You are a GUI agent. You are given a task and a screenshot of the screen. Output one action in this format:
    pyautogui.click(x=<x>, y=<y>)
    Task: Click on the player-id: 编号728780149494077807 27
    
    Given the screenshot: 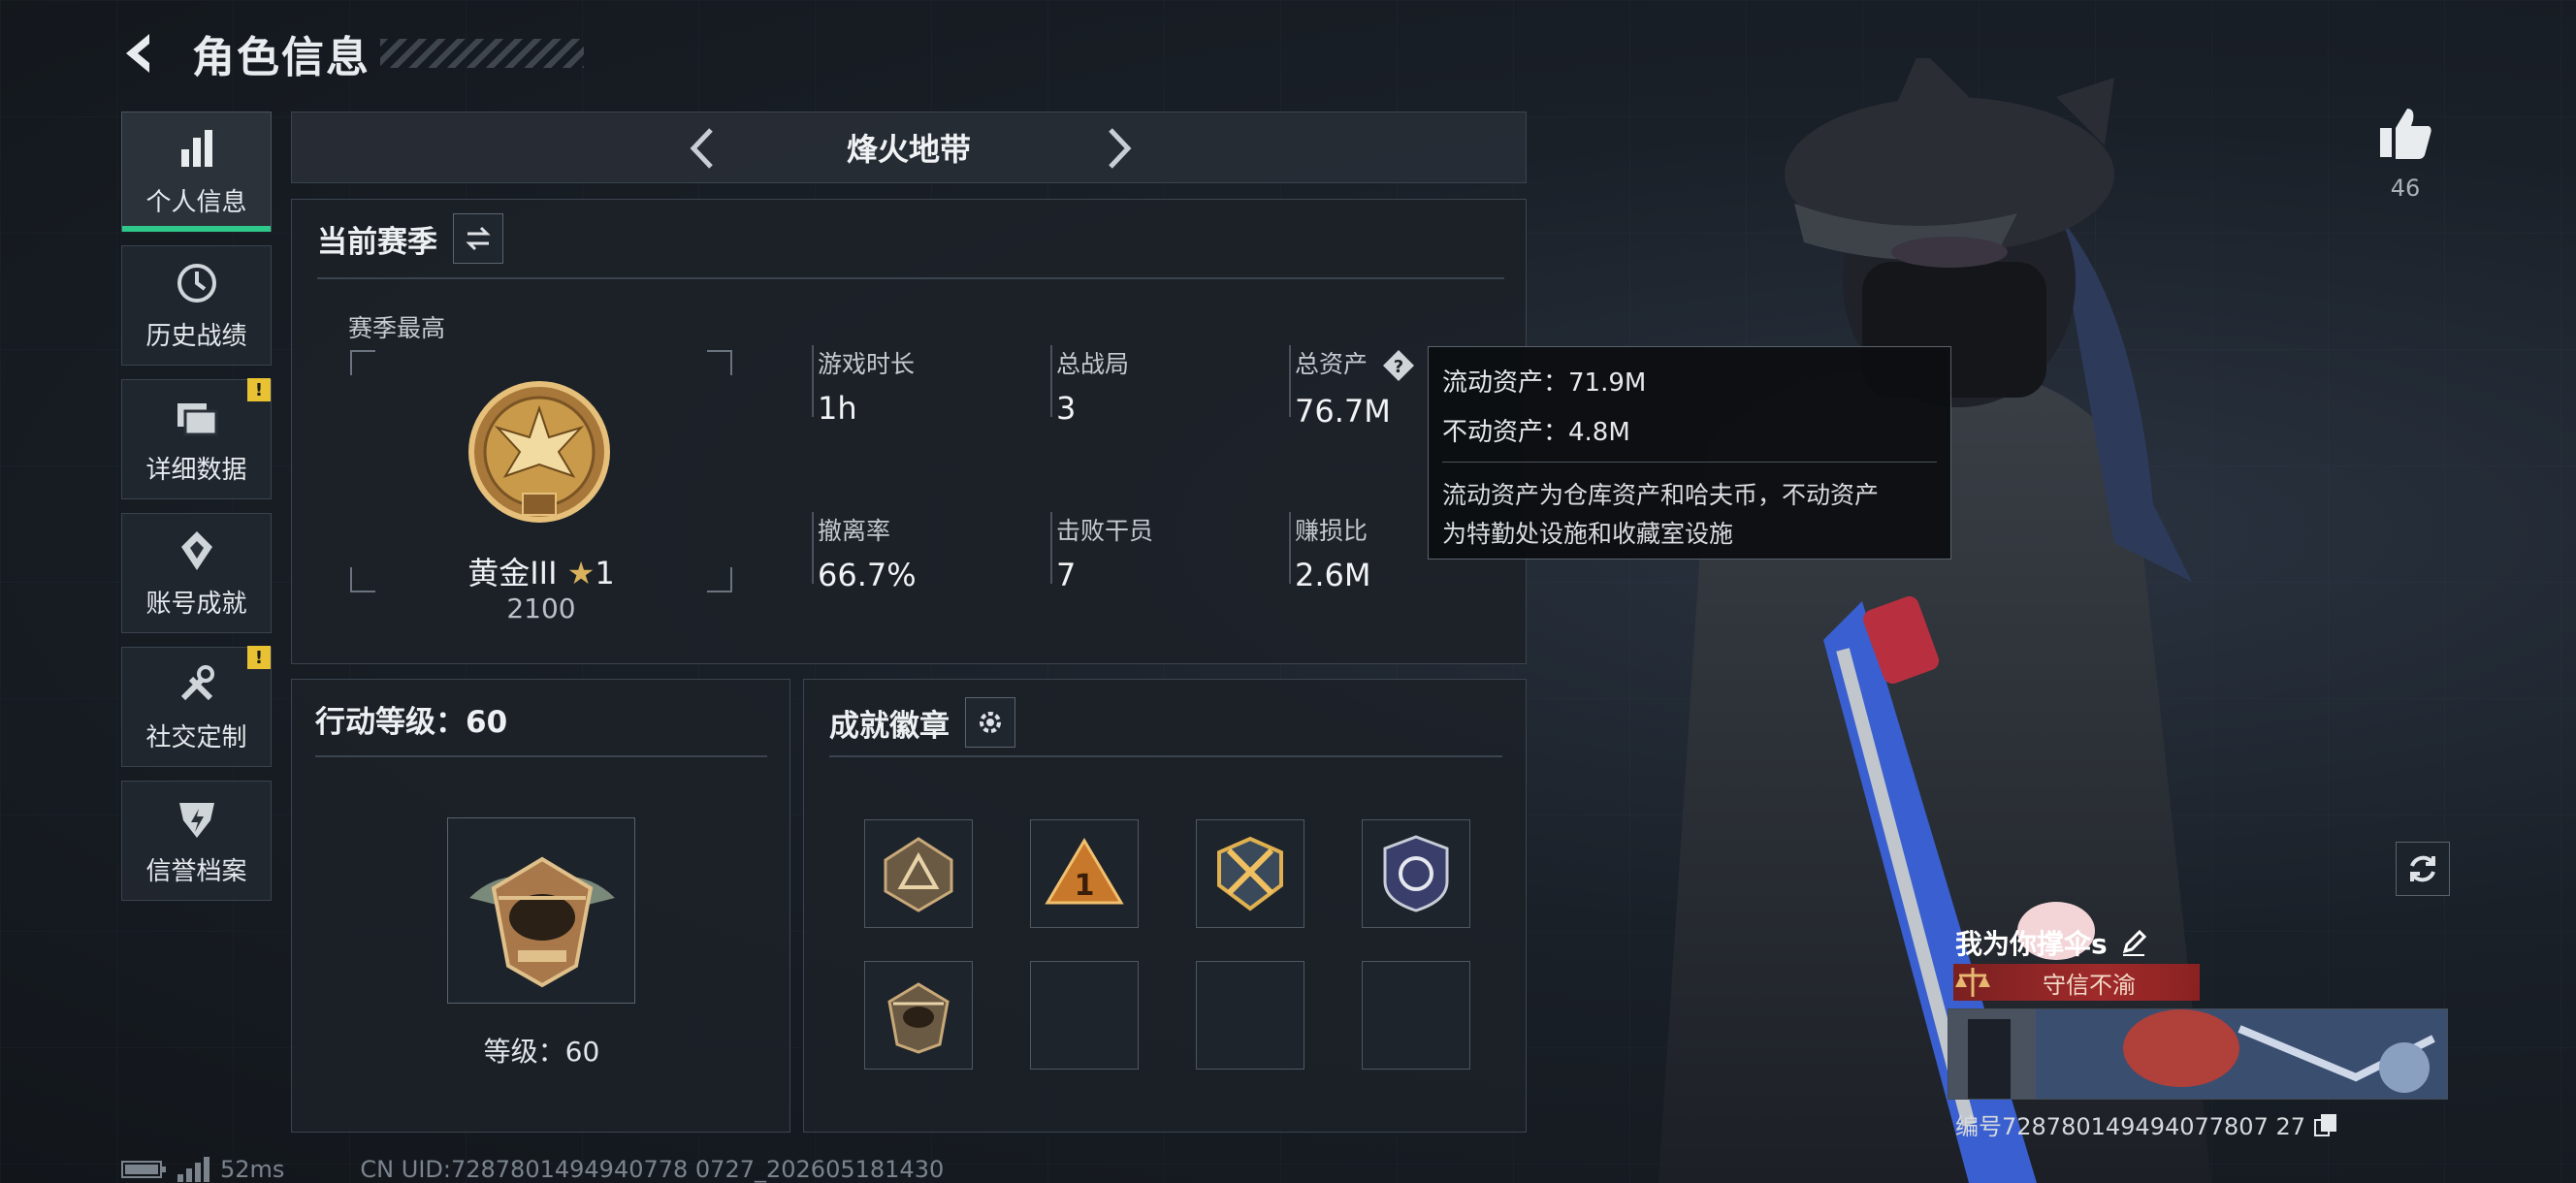 What is the action you would take?
    pyautogui.click(x=2146, y=1124)
    